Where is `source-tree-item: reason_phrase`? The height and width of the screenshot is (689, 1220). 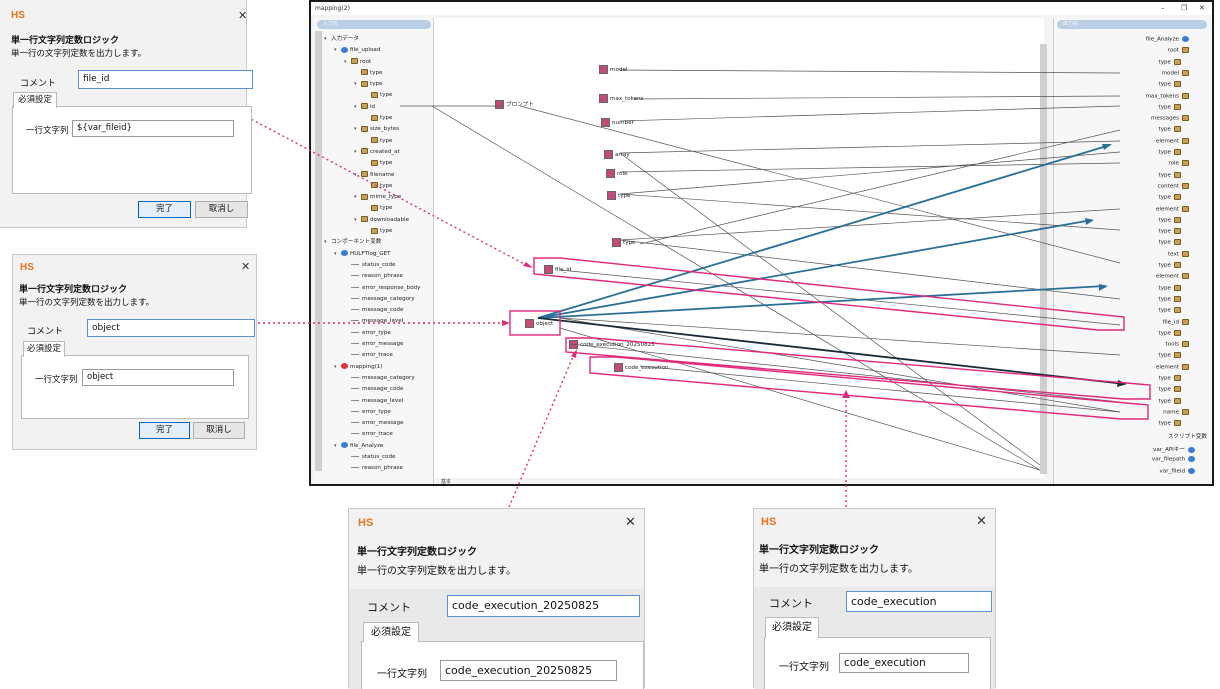 source-tree-item: reason_phrase is located at coordinates (372, 468).